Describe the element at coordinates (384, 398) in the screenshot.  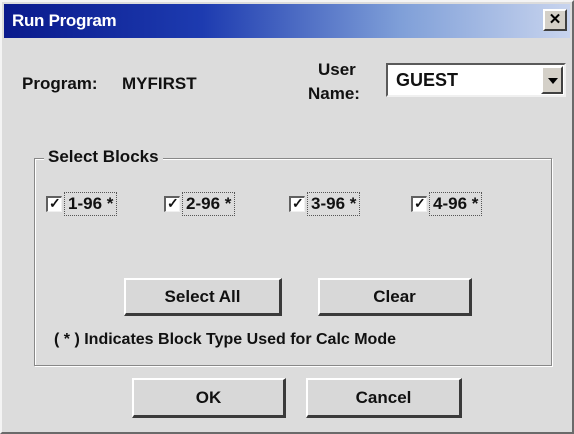
I see `cancel-button: Cancel` at that location.